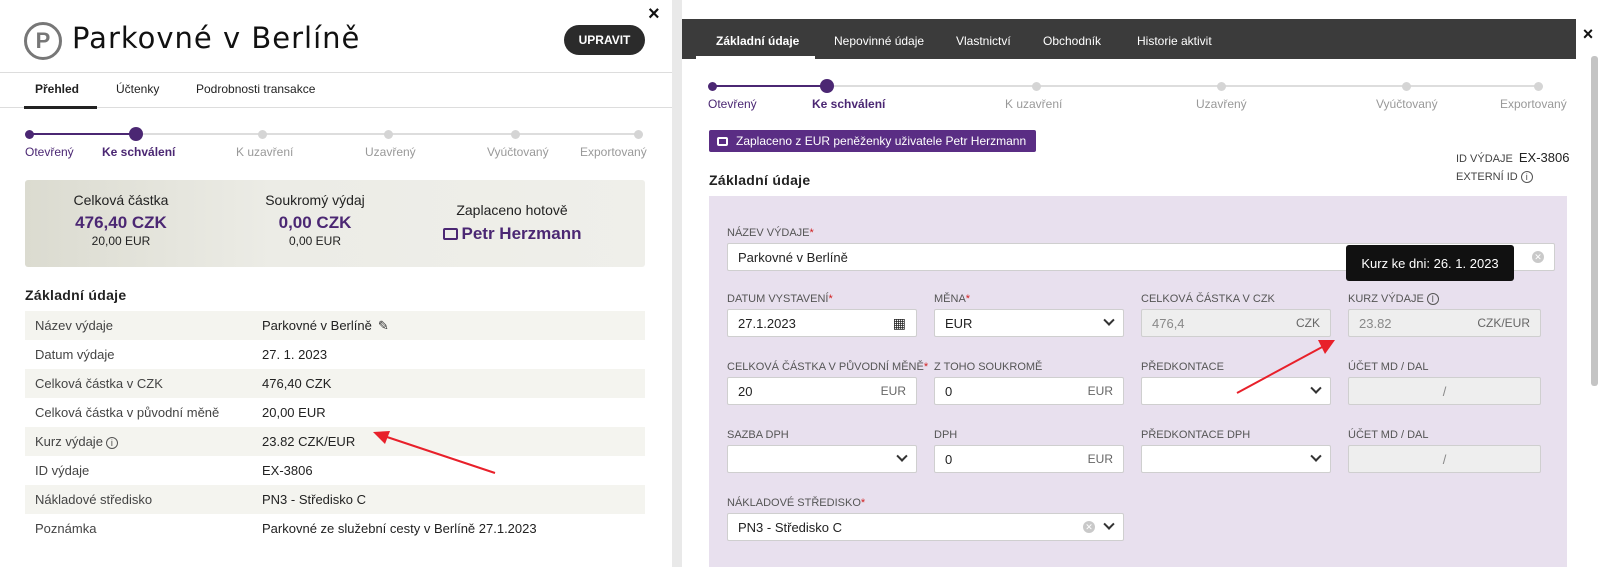 Image resolution: width=1600 pixels, height=567 pixels. What do you see at coordinates (899, 323) in the screenshot?
I see `calendar-icon: ▦` at bounding box center [899, 323].